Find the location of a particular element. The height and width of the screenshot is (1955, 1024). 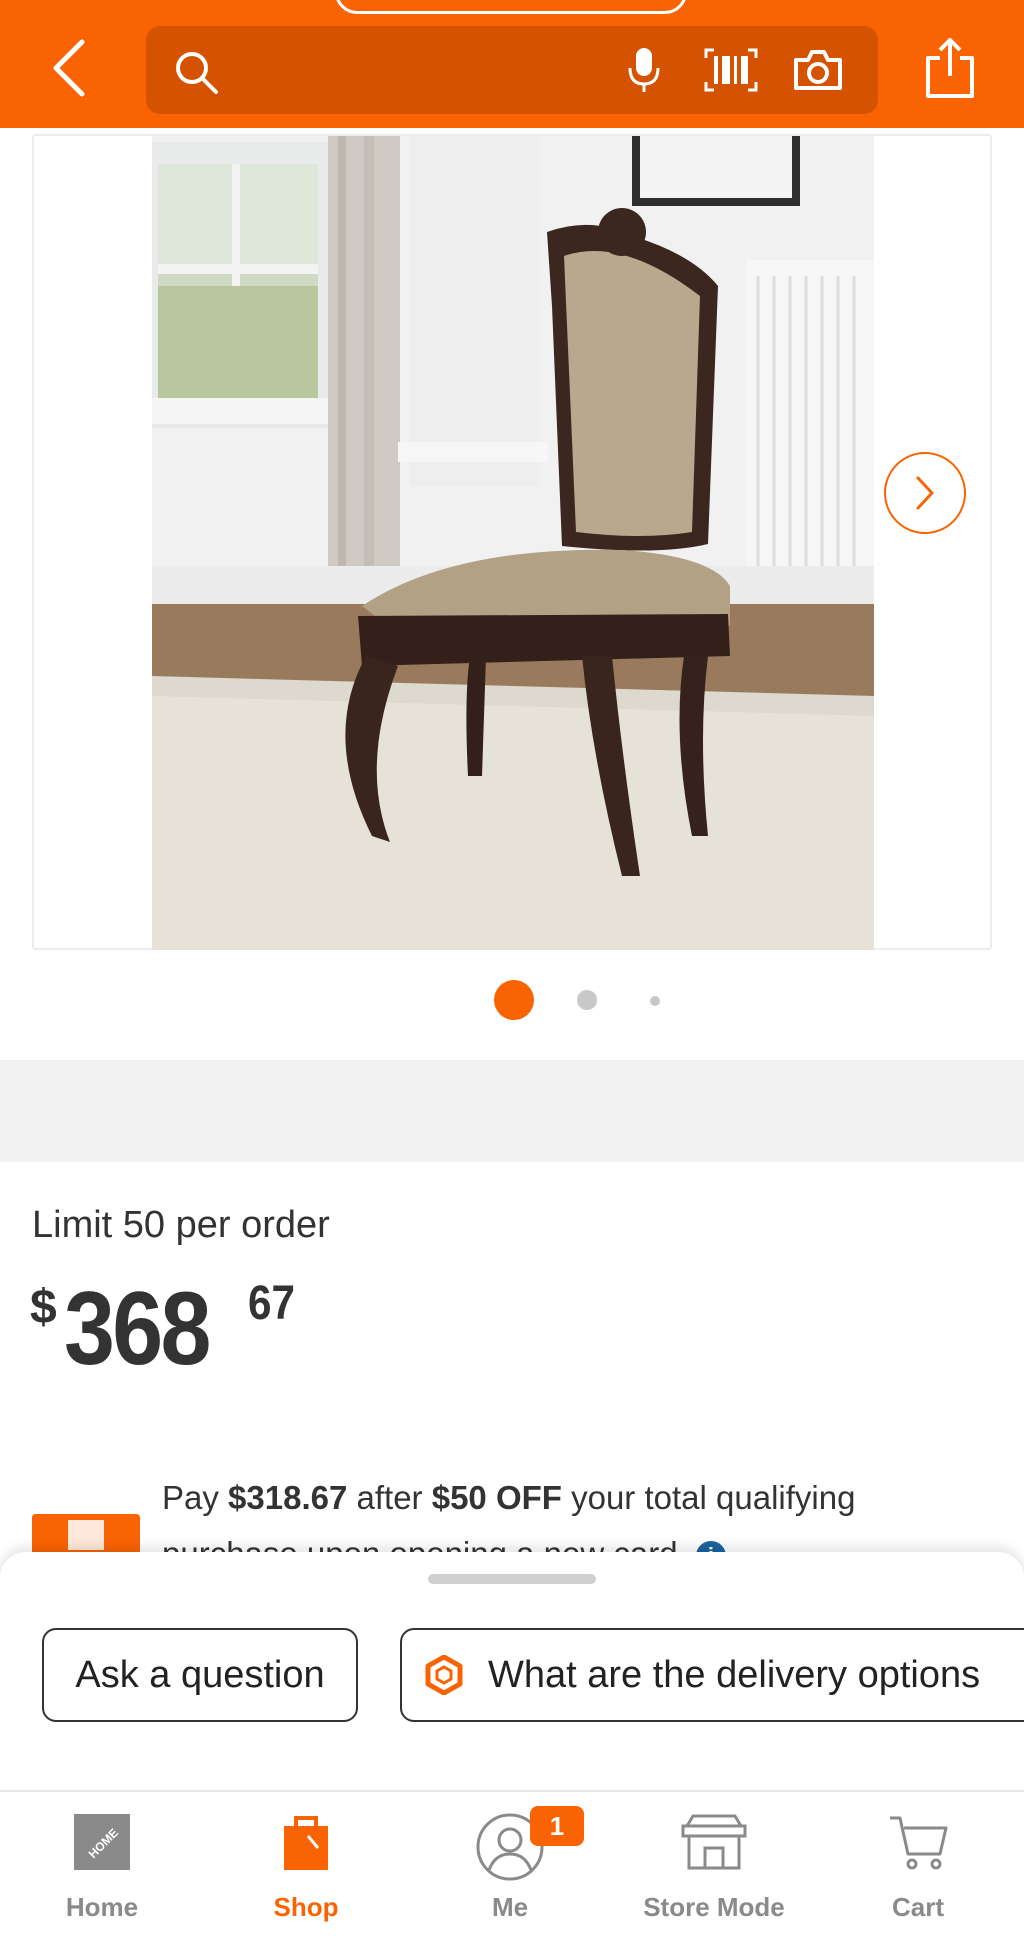

offer-discount: $50 OFF is located at coordinates (496, 1497).